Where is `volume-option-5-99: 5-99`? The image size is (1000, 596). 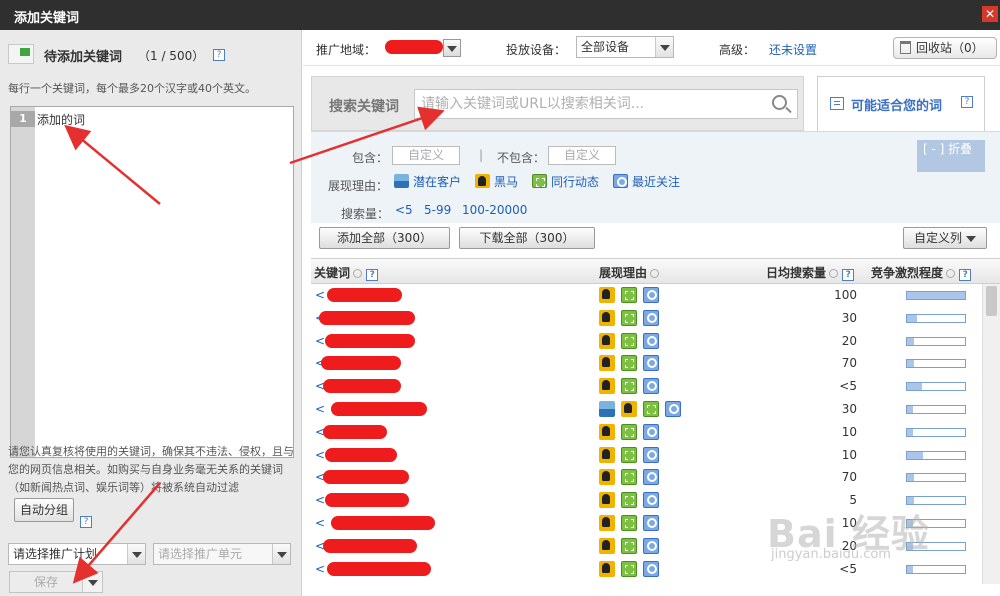
volume-option-5-99: 5-99 is located at coordinates (437, 210).